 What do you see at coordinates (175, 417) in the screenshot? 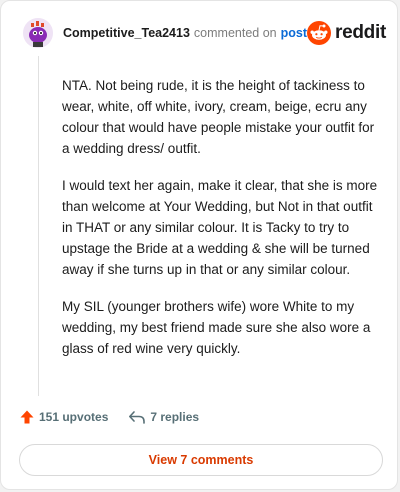
I see `replies-count: 7 replies` at bounding box center [175, 417].